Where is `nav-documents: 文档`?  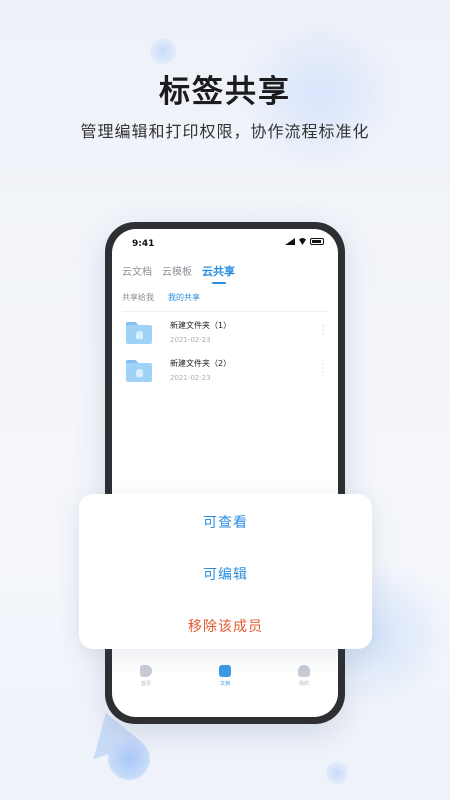 nav-documents: 文档 is located at coordinates (225, 676).